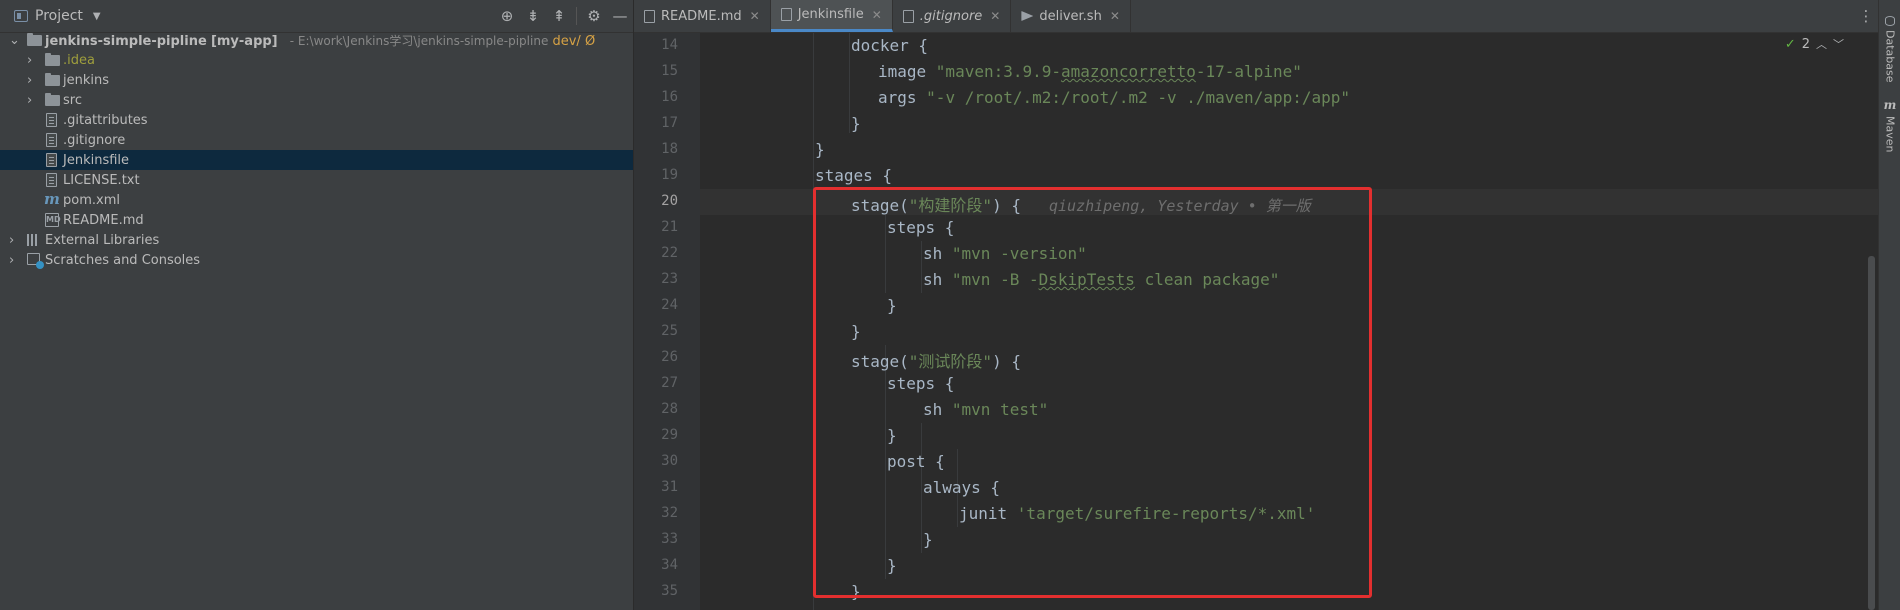  I want to click on code-token: docker {, so click(890, 45).